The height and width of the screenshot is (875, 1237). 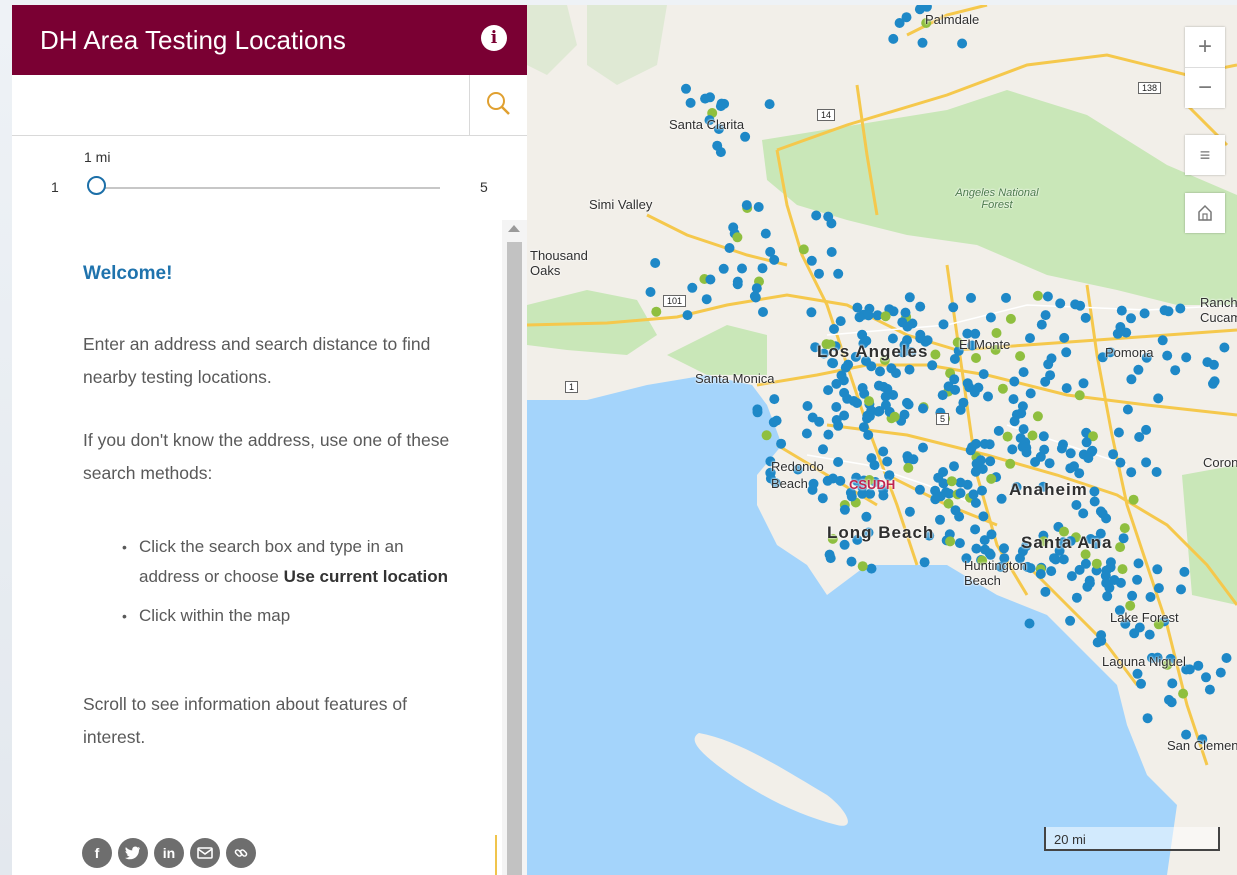 I want to click on scroll-up-arrow-icon, so click(x=514, y=228).